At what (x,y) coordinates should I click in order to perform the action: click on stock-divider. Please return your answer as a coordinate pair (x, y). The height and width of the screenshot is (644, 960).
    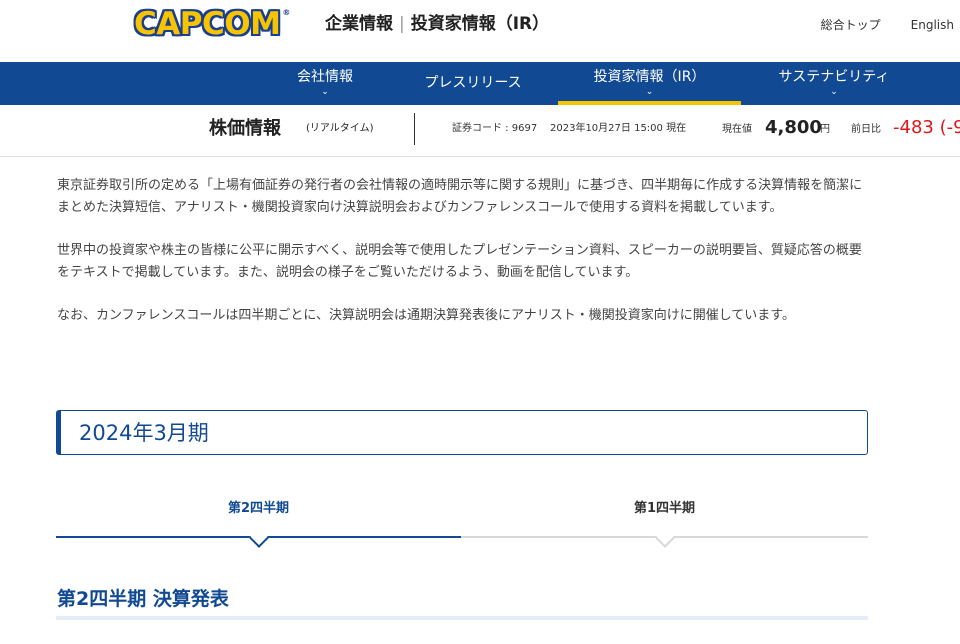
    Looking at the image, I should click on (414, 129).